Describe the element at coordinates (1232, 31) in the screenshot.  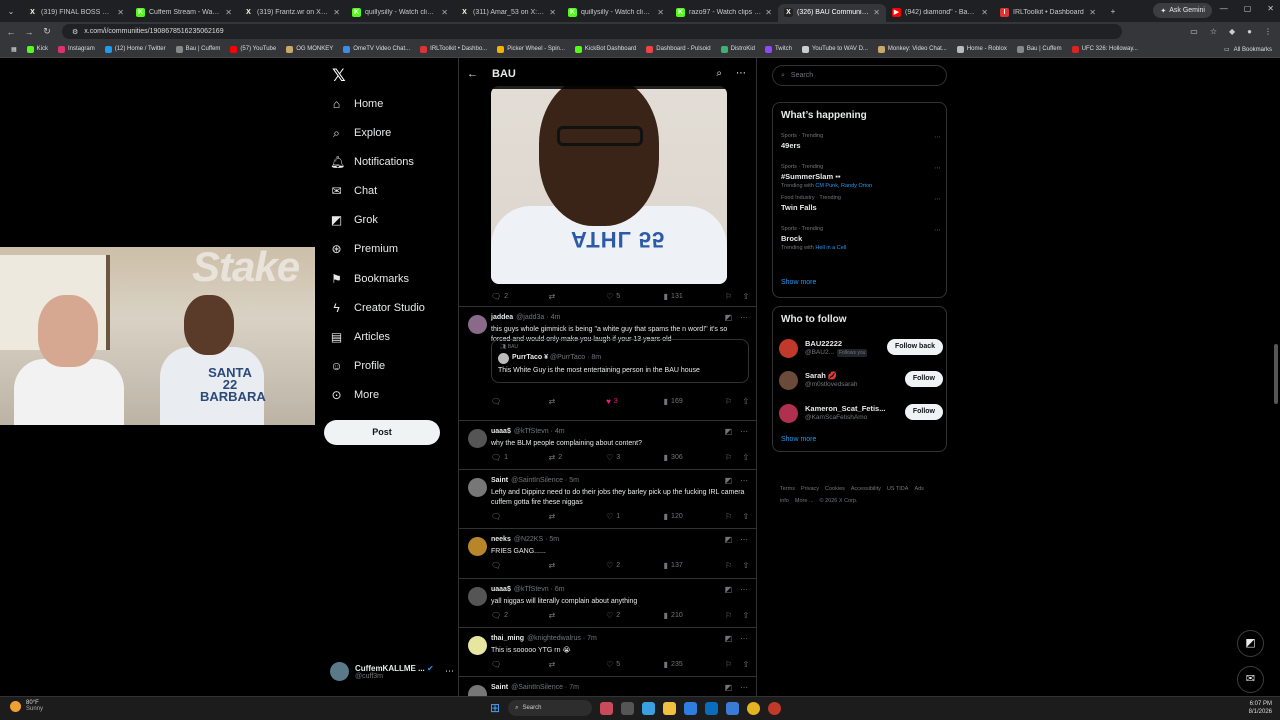
I see `extension-icon: ◆` at that location.